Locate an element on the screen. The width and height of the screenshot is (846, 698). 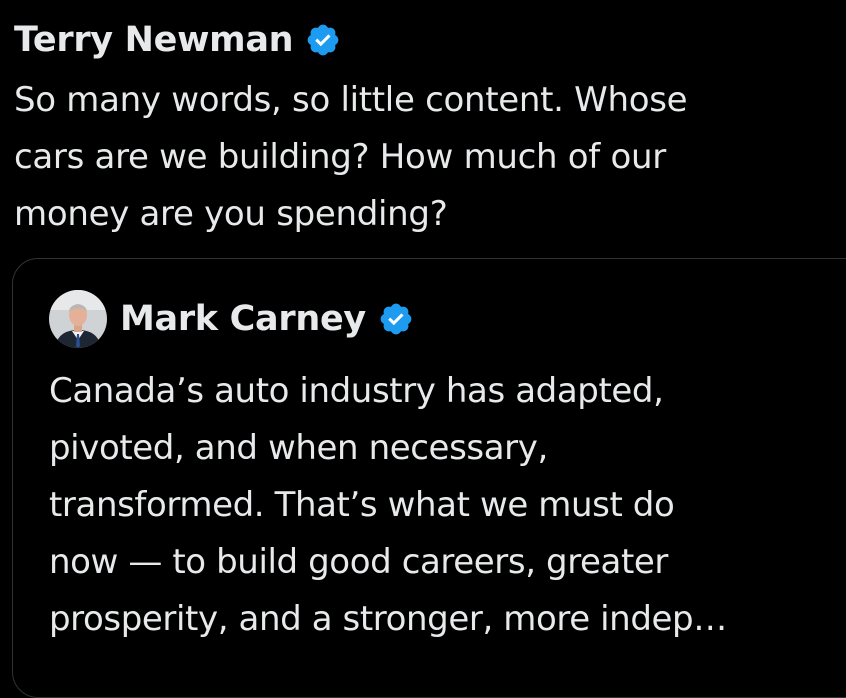
author-row: Terry Newman is located at coordinates (177, 40).